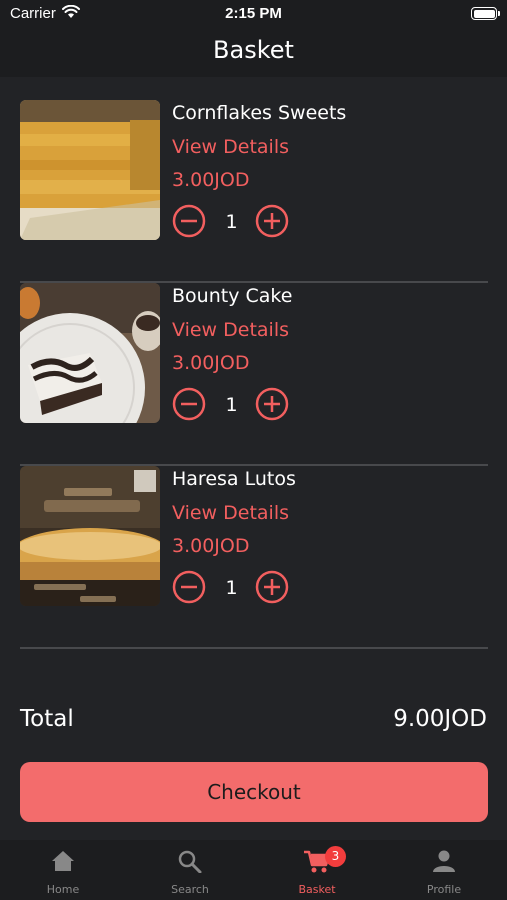  What do you see at coordinates (63, 889) in the screenshot?
I see `tab-label: Home` at bounding box center [63, 889].